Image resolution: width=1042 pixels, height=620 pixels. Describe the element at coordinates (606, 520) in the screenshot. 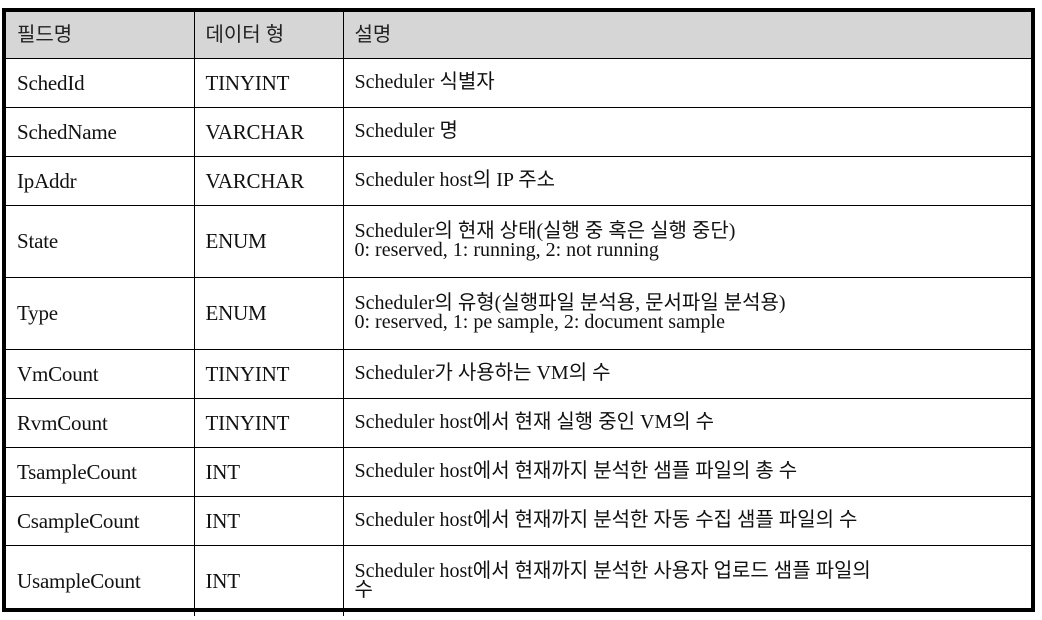

I see `description-line: Scheduler host에서 현재까지 분석한 자동 수집 샘플 파일의 수` at that location.